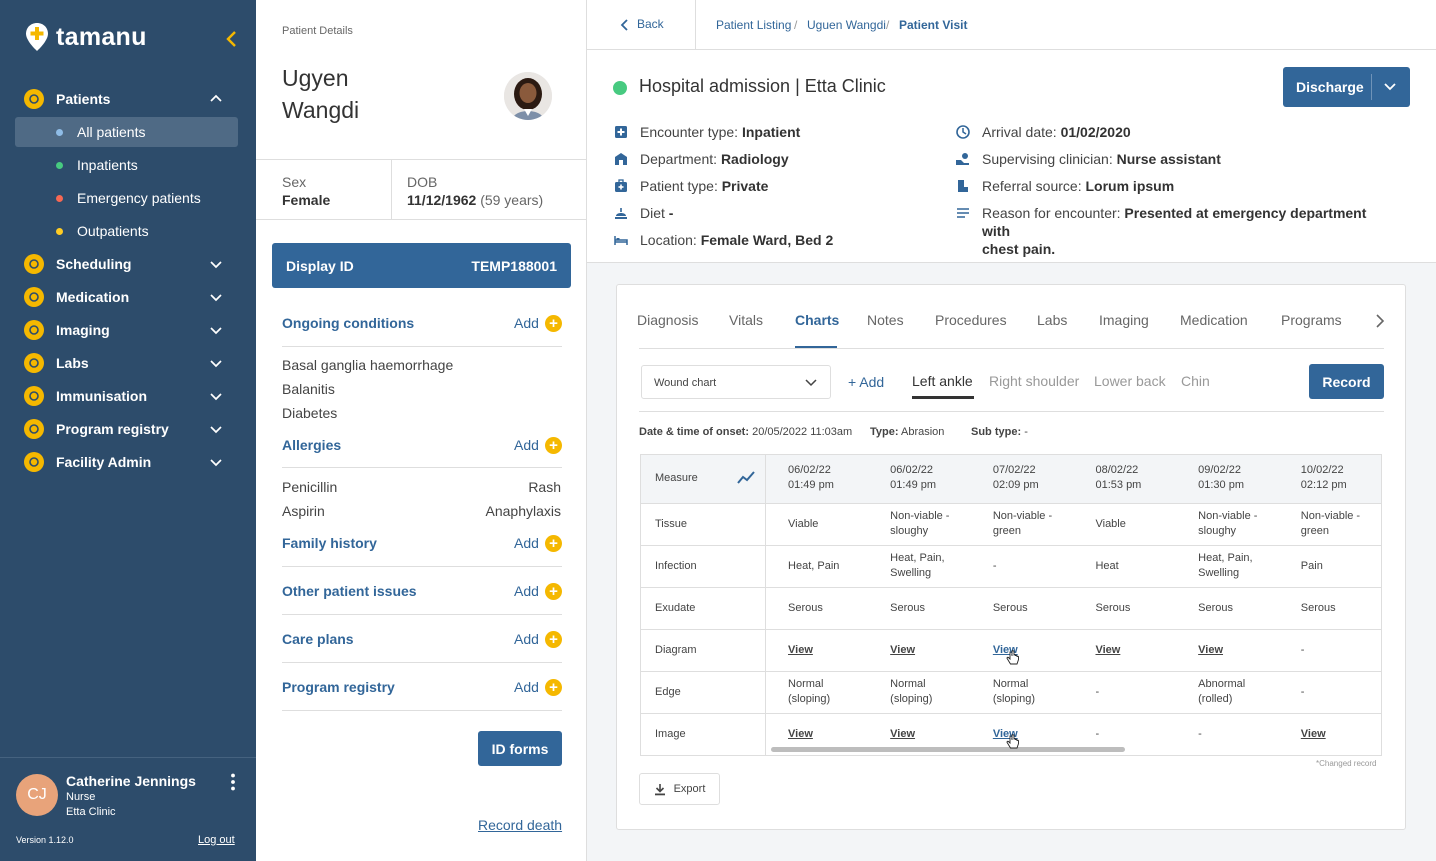 The width and height of the screenshot is (1436, 861). Describe the element at coordinates (942, 381) in the screenshot. I see `chart-tab-left-ankle: Left ankle` at that location.